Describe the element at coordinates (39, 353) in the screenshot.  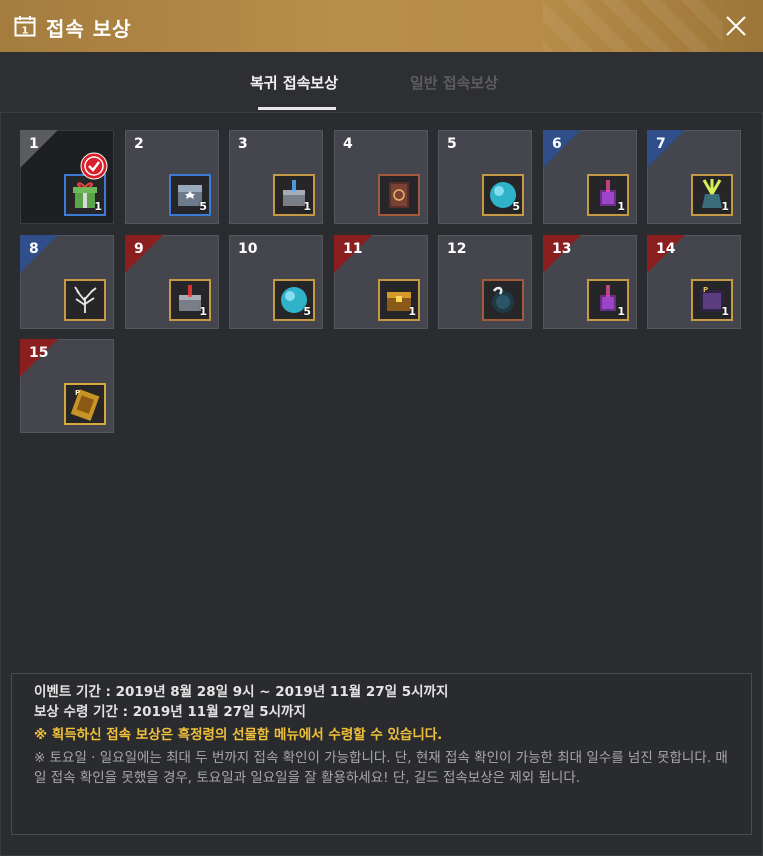
I see `day-number: 15` at that location.